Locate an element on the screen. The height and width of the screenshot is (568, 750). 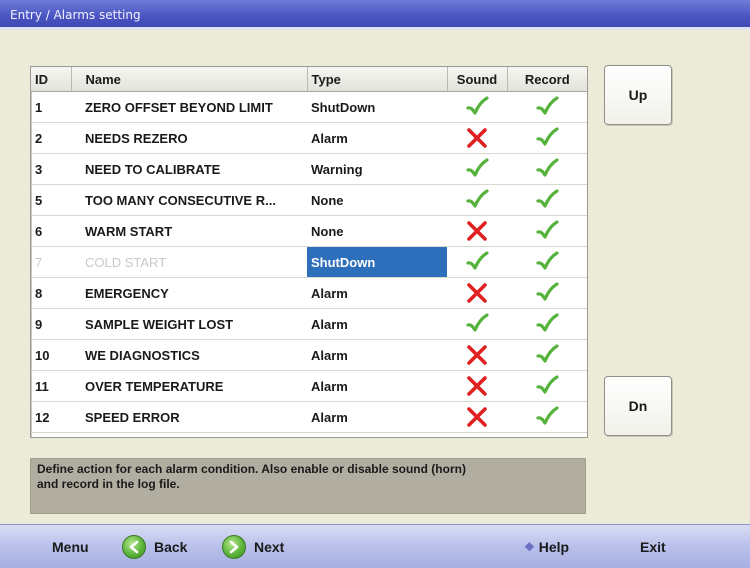
back-label: Back is located at coordinates (171, 546).